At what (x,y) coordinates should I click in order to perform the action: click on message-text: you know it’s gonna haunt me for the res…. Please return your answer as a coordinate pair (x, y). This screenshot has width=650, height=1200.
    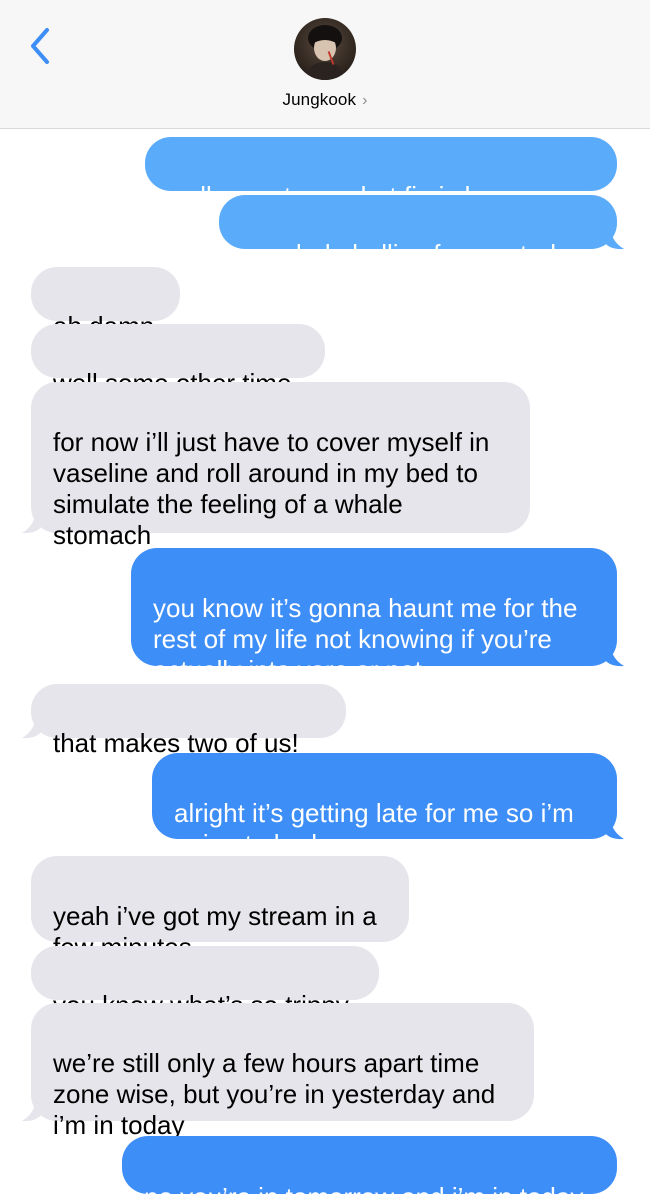
    Looking at the image, I should click on (365, 639).